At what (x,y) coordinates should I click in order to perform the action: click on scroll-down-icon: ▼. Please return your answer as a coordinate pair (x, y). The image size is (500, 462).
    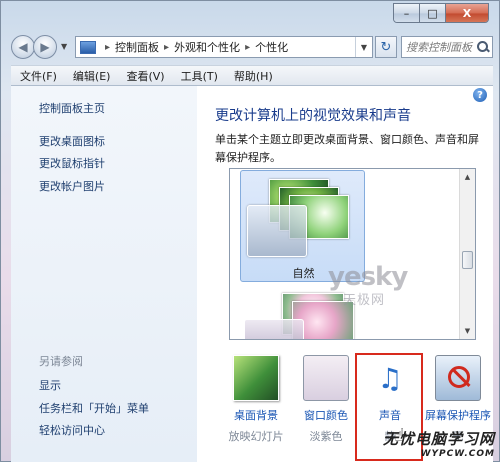
    Looking at the image, I should click on (467, 331).